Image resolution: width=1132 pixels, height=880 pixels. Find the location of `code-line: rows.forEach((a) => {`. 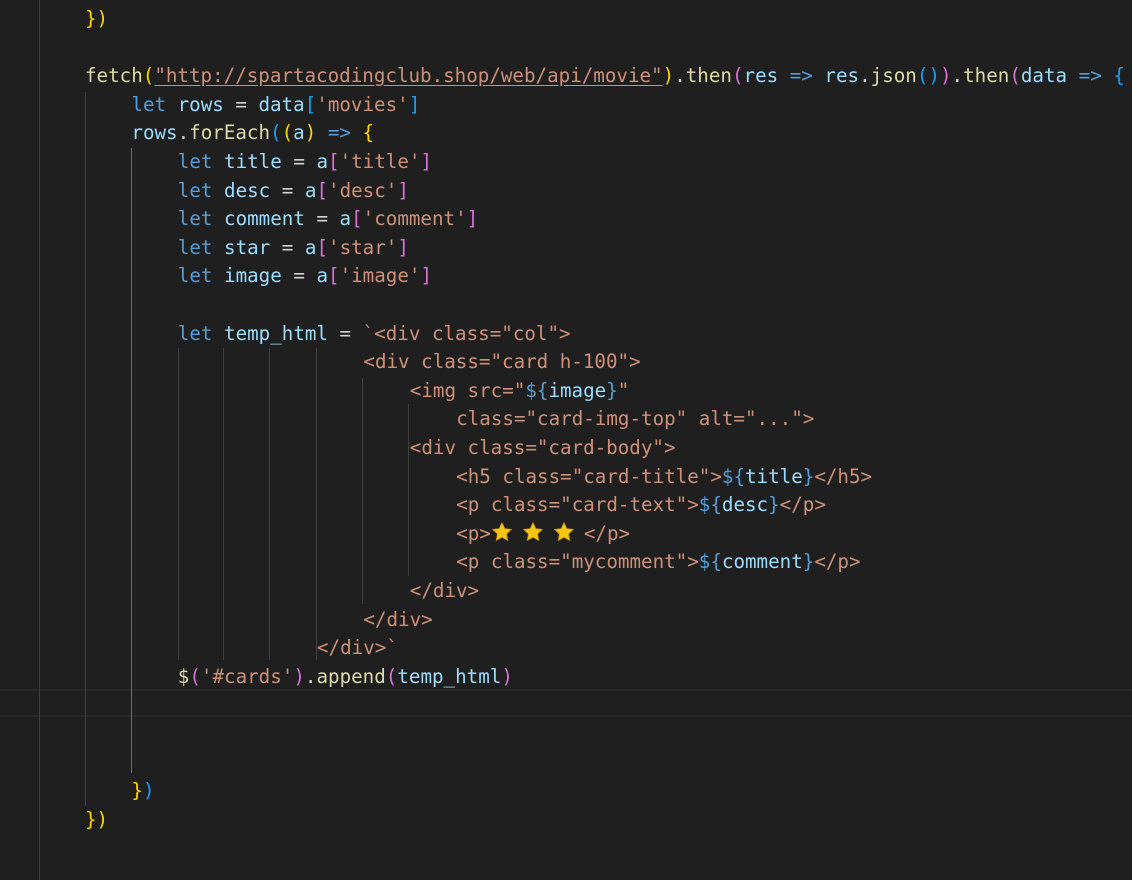

code-line: rows.forEach((a) => { is located at coordinates (252, 133).